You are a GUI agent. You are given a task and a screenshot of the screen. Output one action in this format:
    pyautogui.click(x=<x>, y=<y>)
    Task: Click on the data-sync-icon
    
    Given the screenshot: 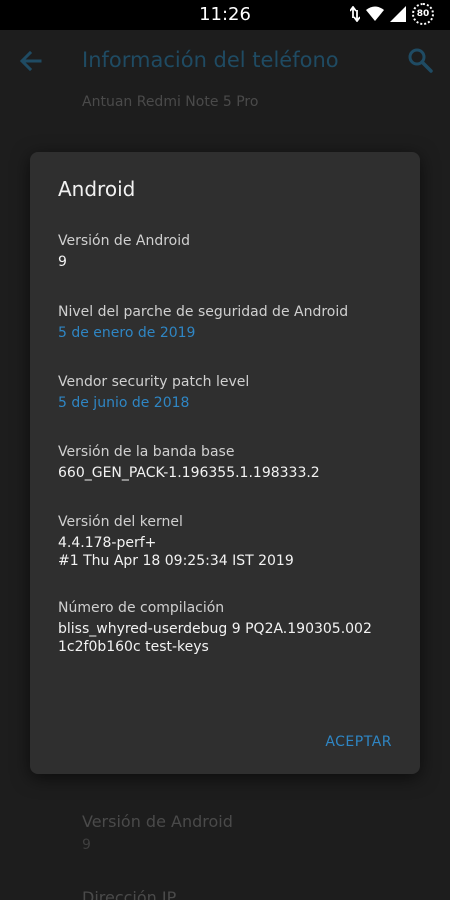 What is the action you would take?
    pyautogui.click(x=355, y=14)
    